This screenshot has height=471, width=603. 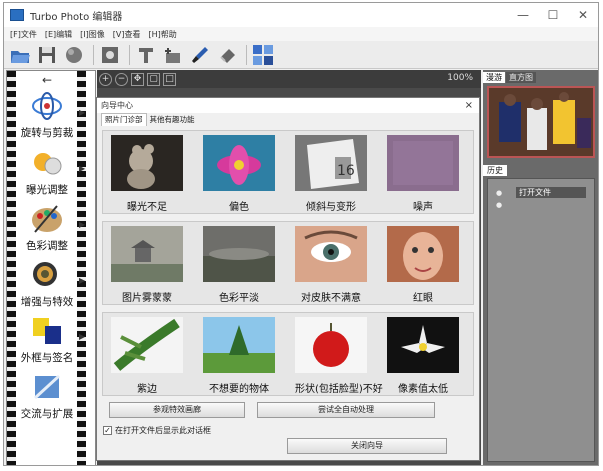 I want to click on film-strip-left, so click(x=11, y=268).